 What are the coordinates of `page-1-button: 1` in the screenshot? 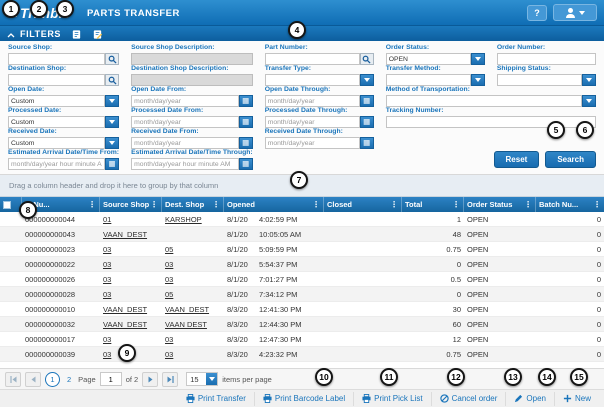 It's located at (52, 379).